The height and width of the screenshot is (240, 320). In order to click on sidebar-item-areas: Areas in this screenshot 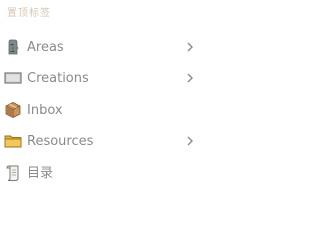, I will do `click(100, 47)`.